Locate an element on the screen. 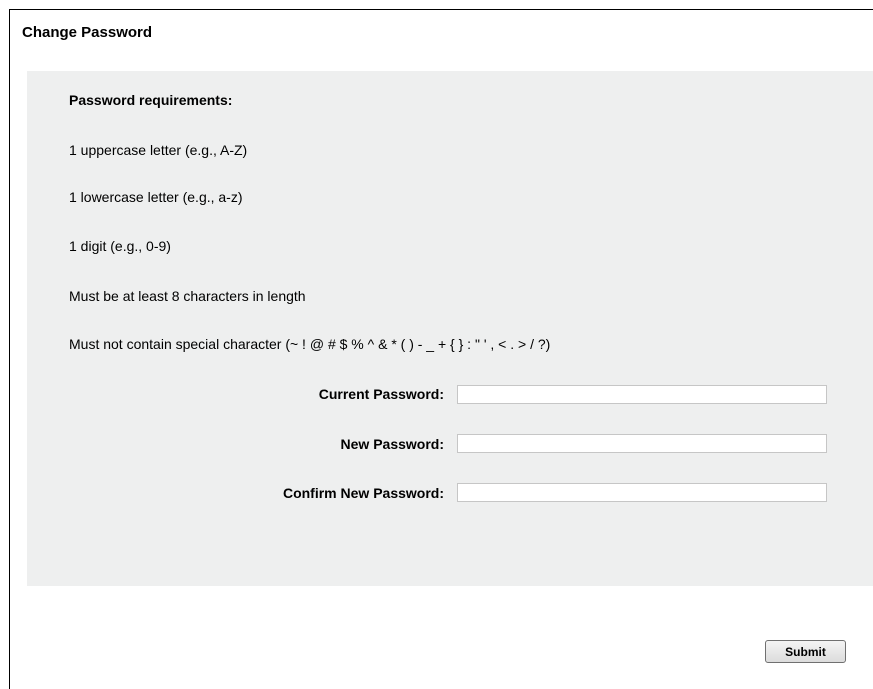 The width and height of the screenshot is (873, 689). current-password-label: Current Password: is located at coordinates (381, 394).